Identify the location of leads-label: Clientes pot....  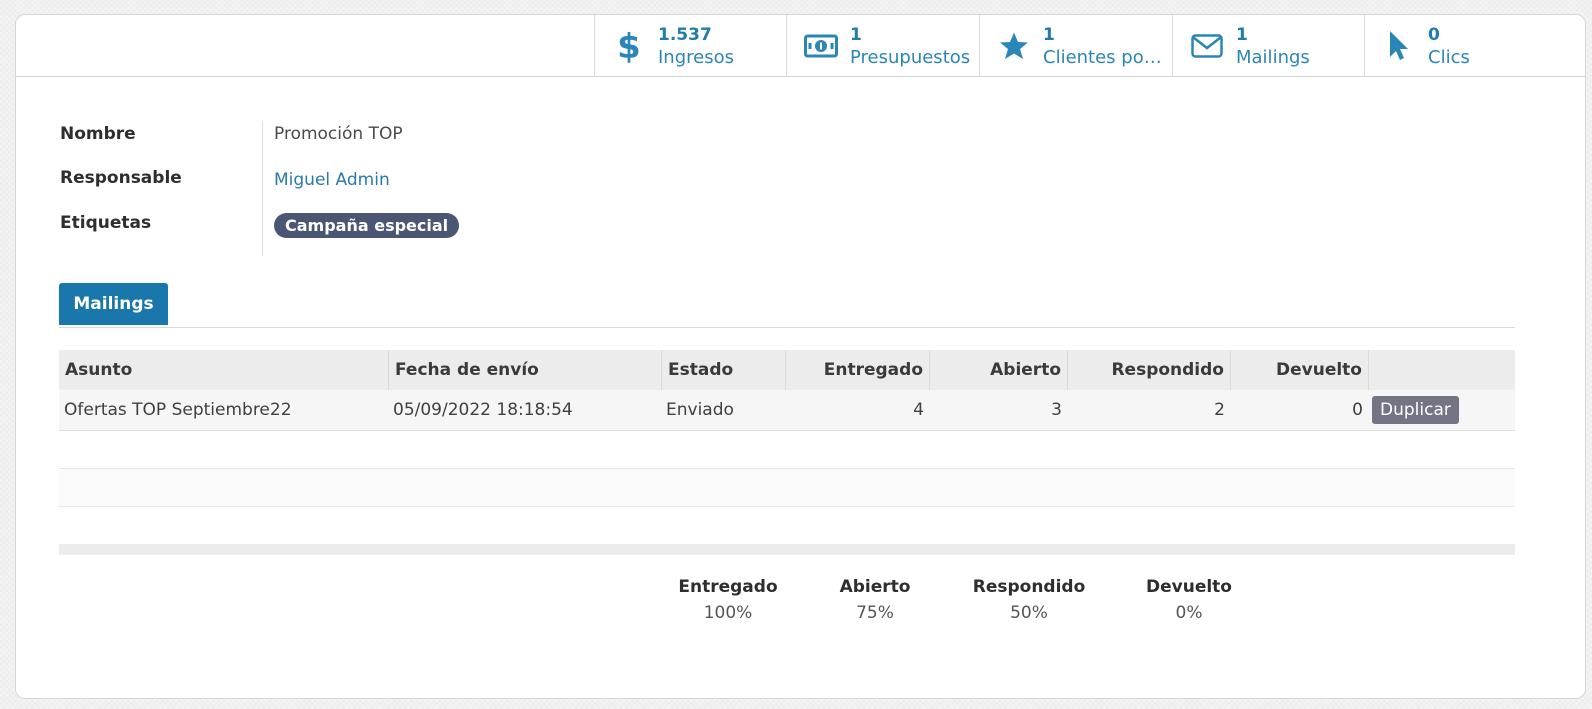
(1105, 57).